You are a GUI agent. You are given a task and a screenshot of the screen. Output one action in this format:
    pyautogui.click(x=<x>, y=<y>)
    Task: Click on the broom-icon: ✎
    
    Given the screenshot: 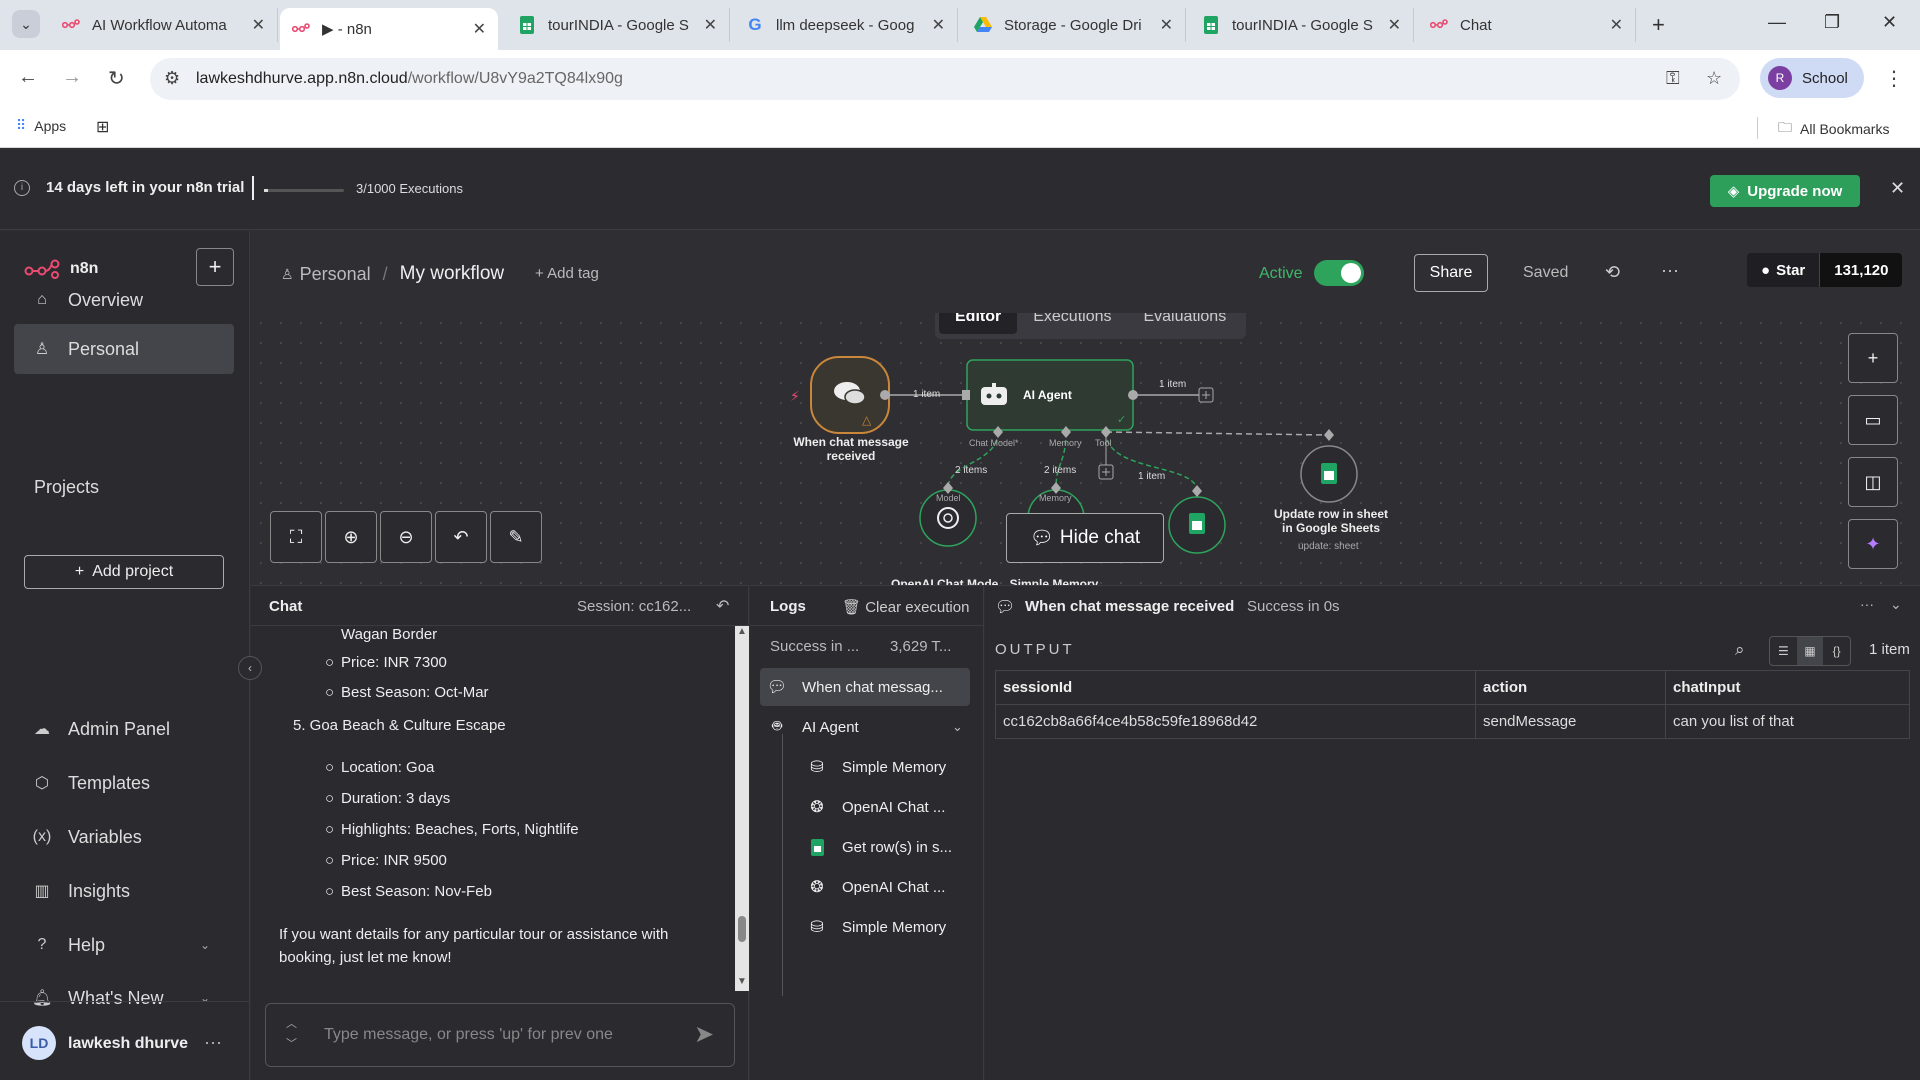 What is the action you would take?
    pyautogui.click(x=516, y=536)
    